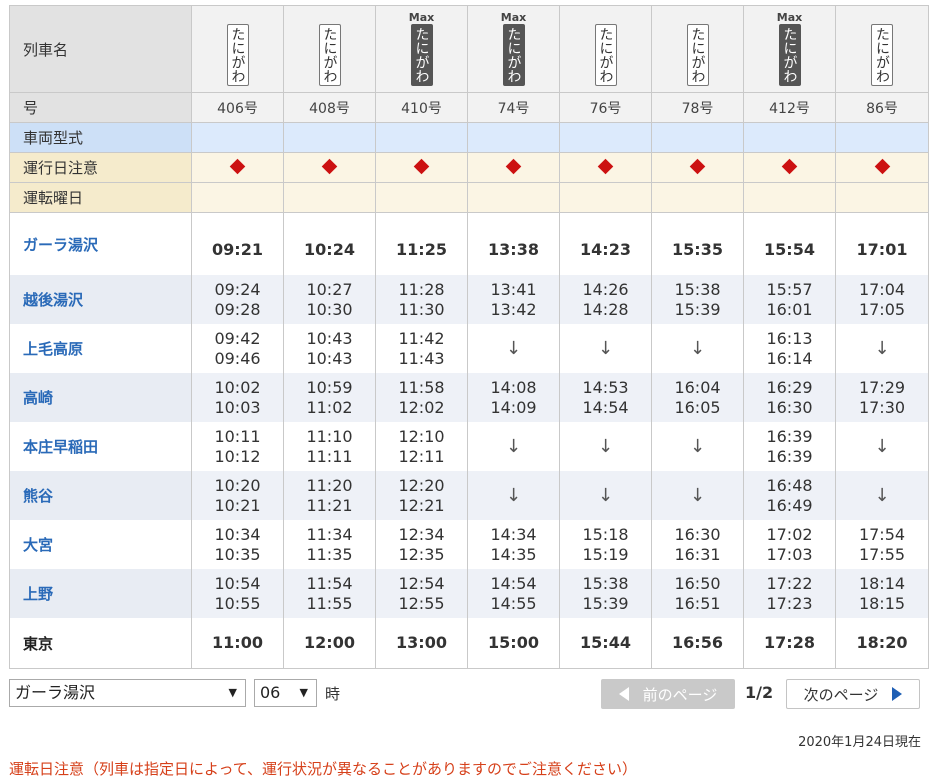  I want to click on time-value: 17:03, so click(789, 554).